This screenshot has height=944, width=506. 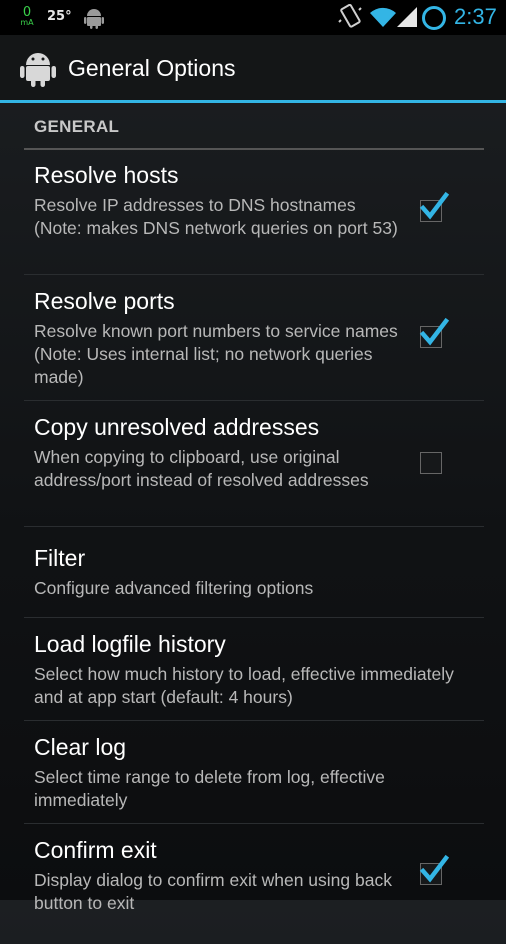 I want to click on signal-icon, so click(x=407, y=19).